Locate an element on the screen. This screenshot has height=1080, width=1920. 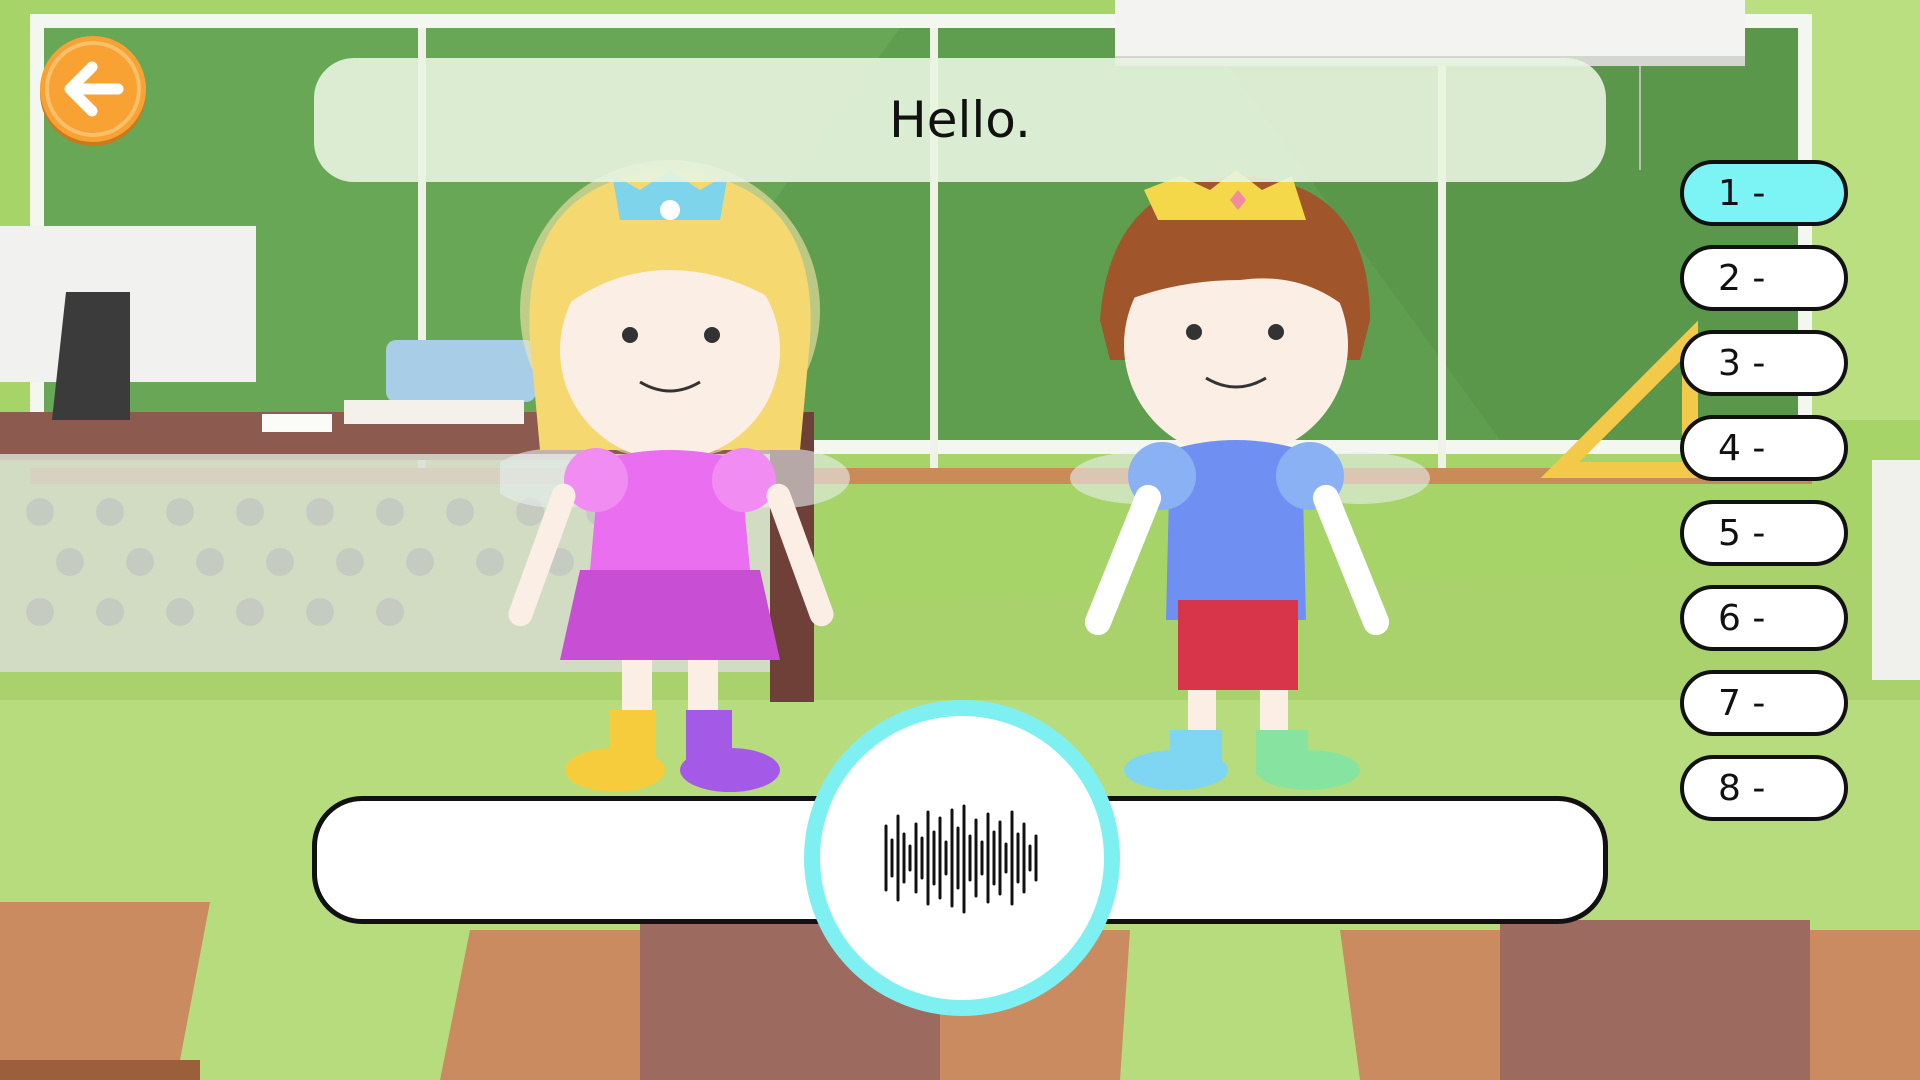
sentence-text: Hello. is located at coordinates (960, 120).